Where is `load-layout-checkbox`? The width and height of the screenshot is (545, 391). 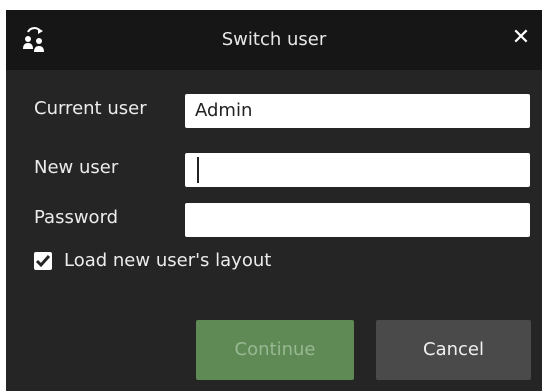
load-layout-checkbox is located at coordinates (43, 261).